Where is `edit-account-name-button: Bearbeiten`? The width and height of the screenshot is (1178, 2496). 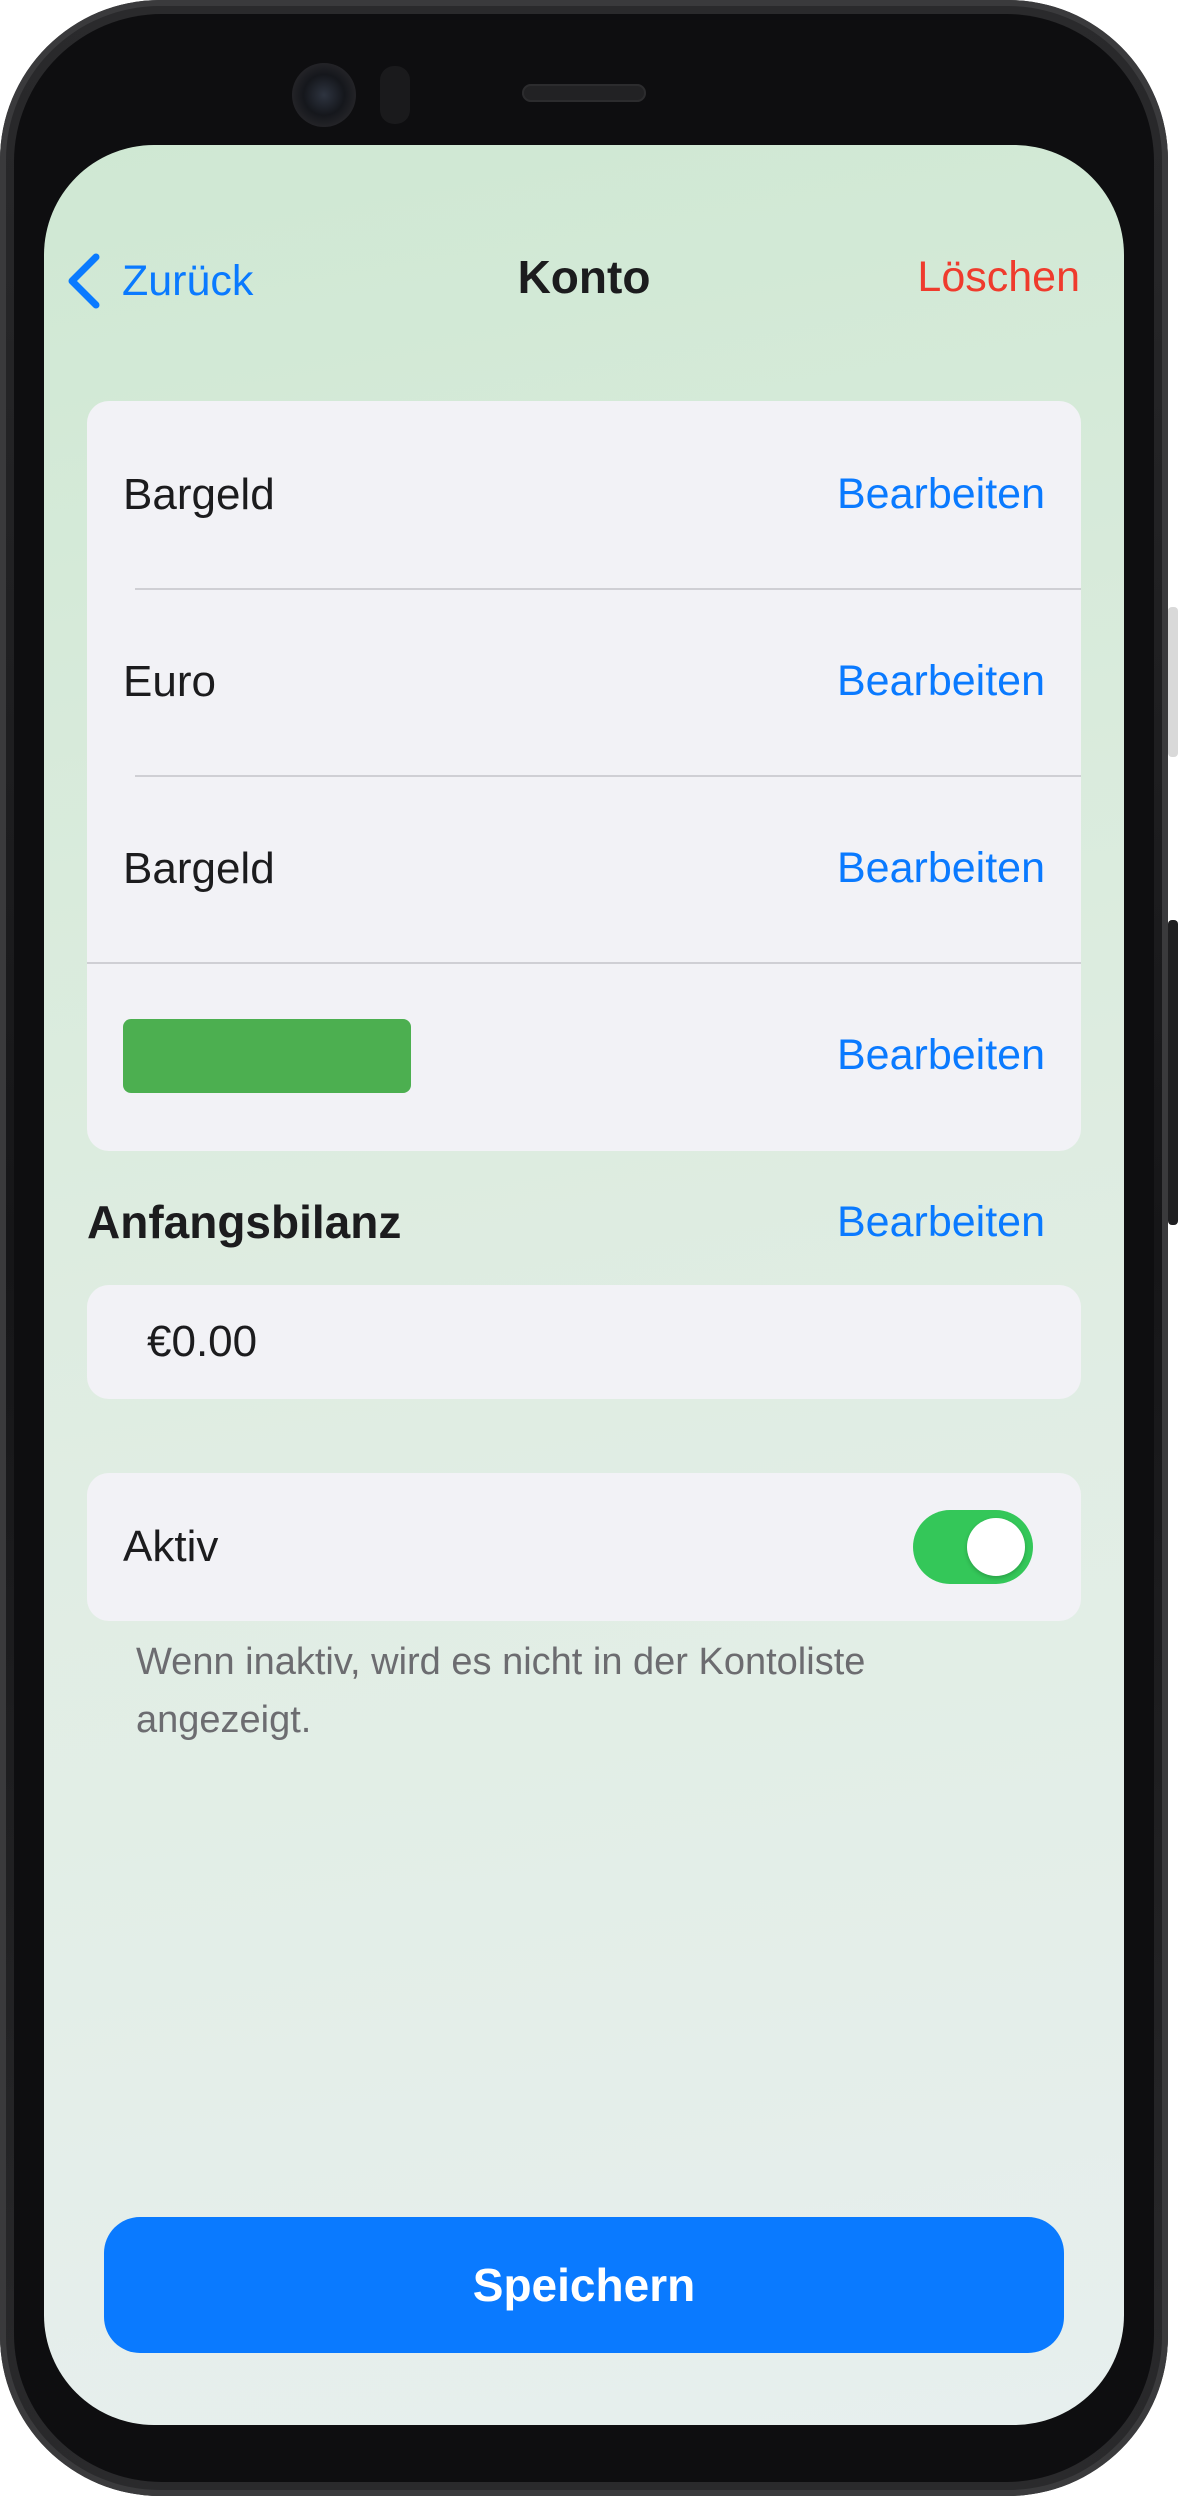 edit-account-name-button: Bearbeiten is located at coordinates (941, 494).